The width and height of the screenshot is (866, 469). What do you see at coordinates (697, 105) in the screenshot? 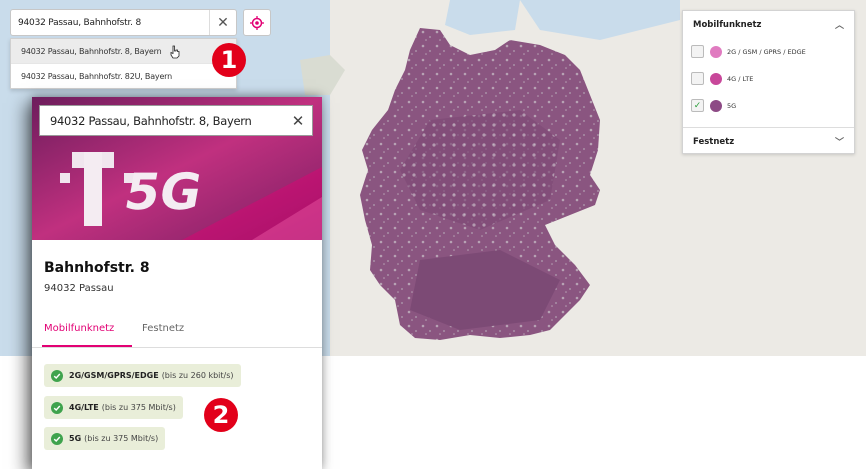
I see `layer-checkbox-checked: ✓` at bounding box center [697, 105].